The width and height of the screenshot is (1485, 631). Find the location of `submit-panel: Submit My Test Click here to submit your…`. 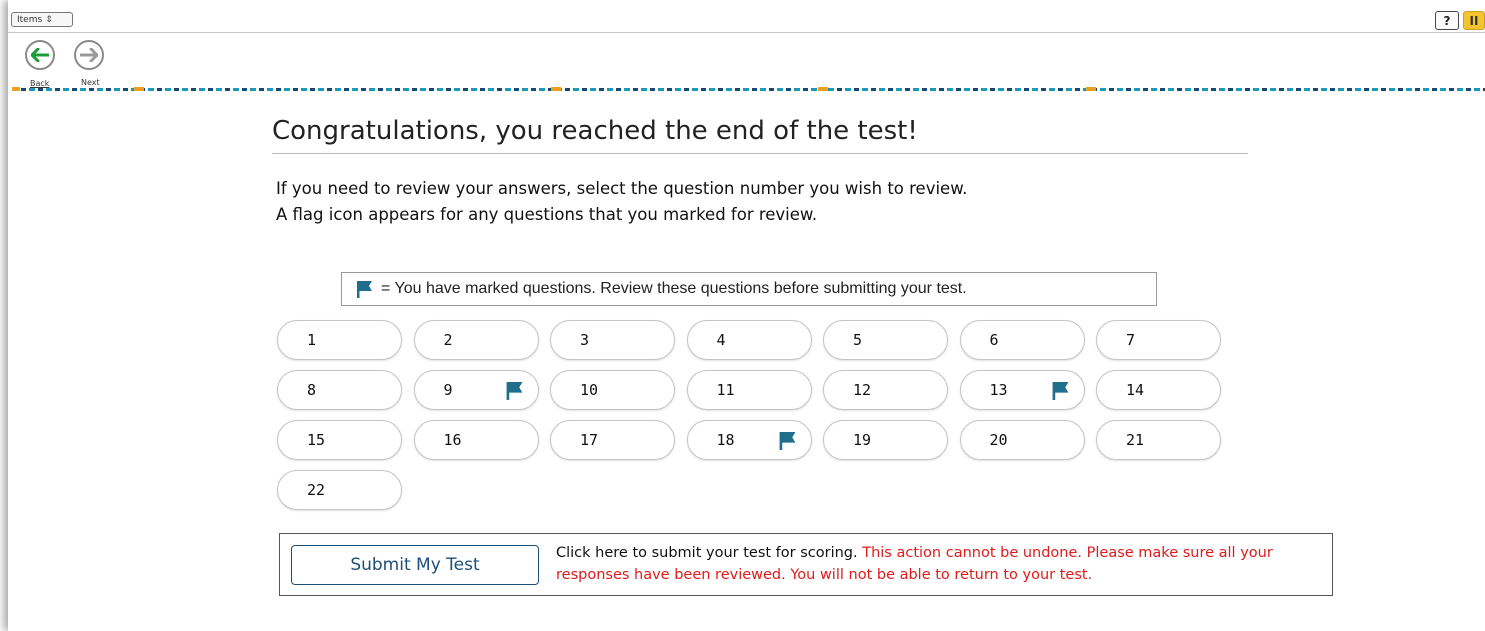

submit-panel: Submit My Test Click here to submit your… is located at coordinates (806, 564).